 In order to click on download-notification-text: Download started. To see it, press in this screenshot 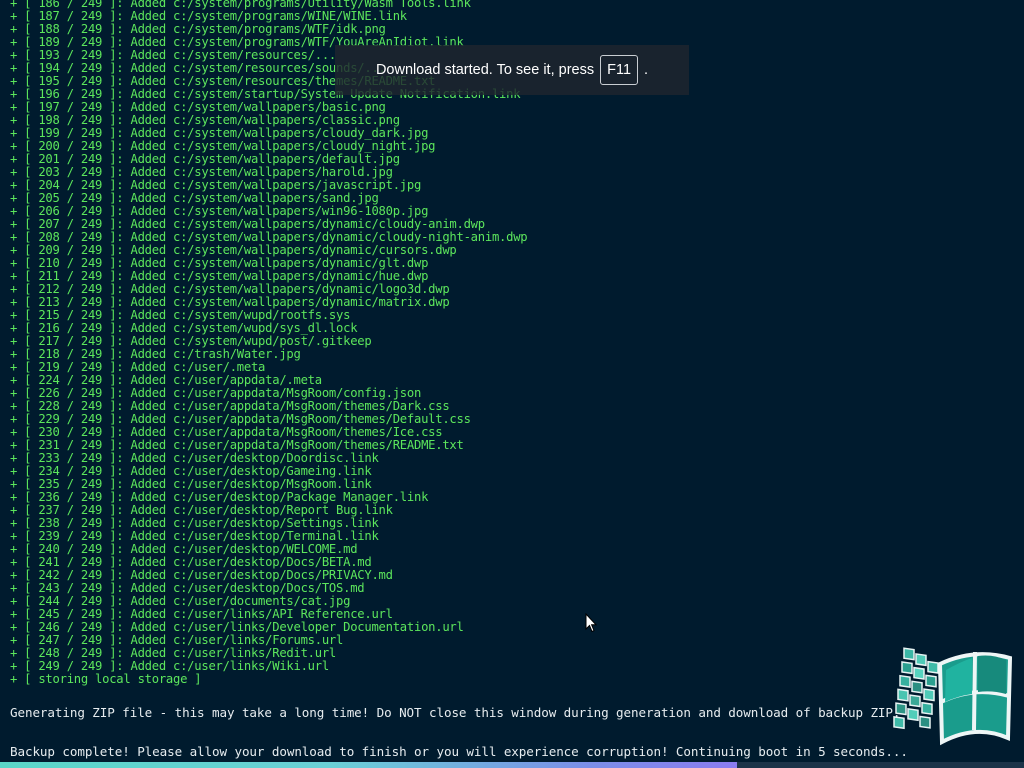, I will do `click(485, 70)`.